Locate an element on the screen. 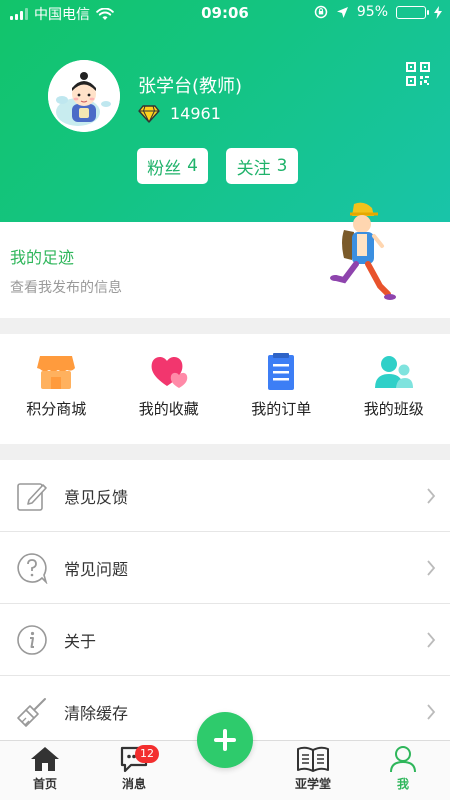 The height and width of the screenshot is (800, 450). tab-me: 我 is located at coordinates (403, 768).